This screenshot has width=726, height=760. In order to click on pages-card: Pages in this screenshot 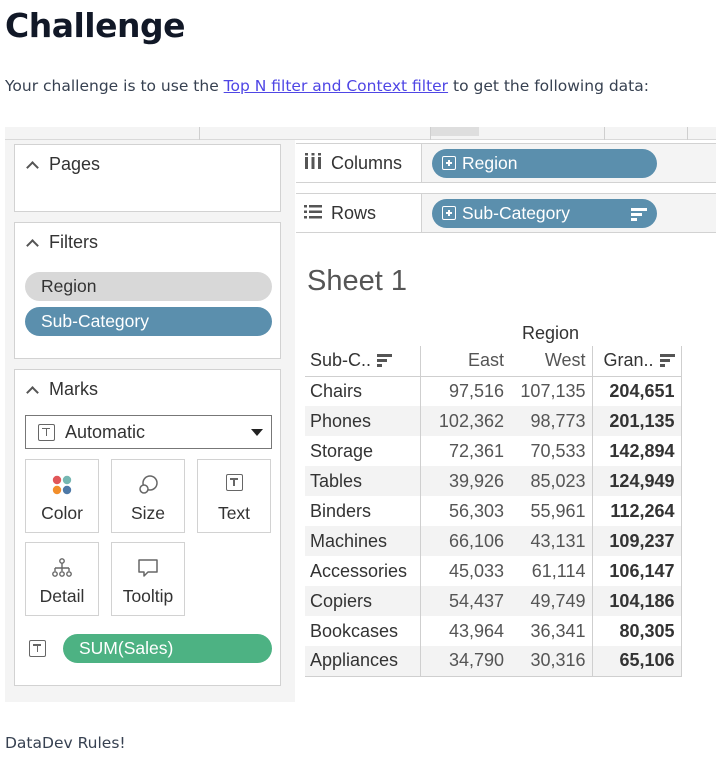, I will do `click(147, 178)`.